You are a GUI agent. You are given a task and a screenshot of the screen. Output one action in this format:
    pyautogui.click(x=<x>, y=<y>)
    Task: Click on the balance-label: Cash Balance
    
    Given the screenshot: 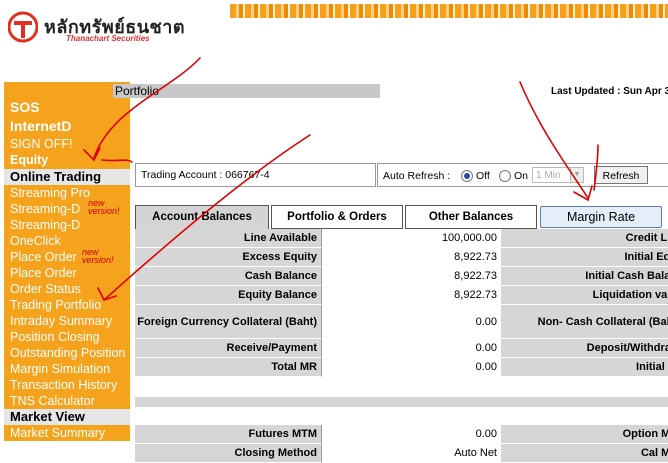 What is the action you would take?
    pyautogui.click(x=228, y=276)
    